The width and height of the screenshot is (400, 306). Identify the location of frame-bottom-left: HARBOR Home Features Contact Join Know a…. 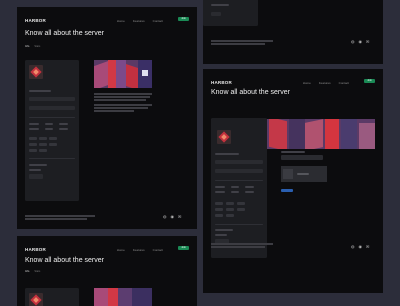
(107, 271).